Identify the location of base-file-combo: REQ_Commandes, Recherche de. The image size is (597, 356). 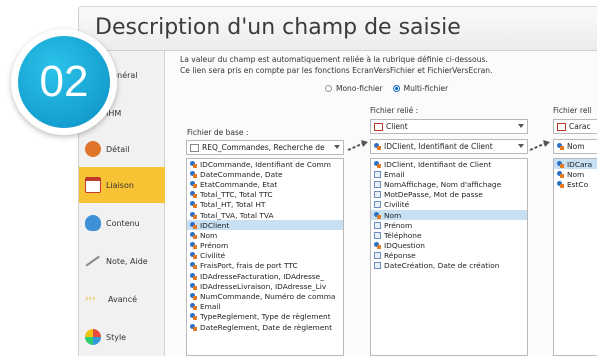
(265, 147).